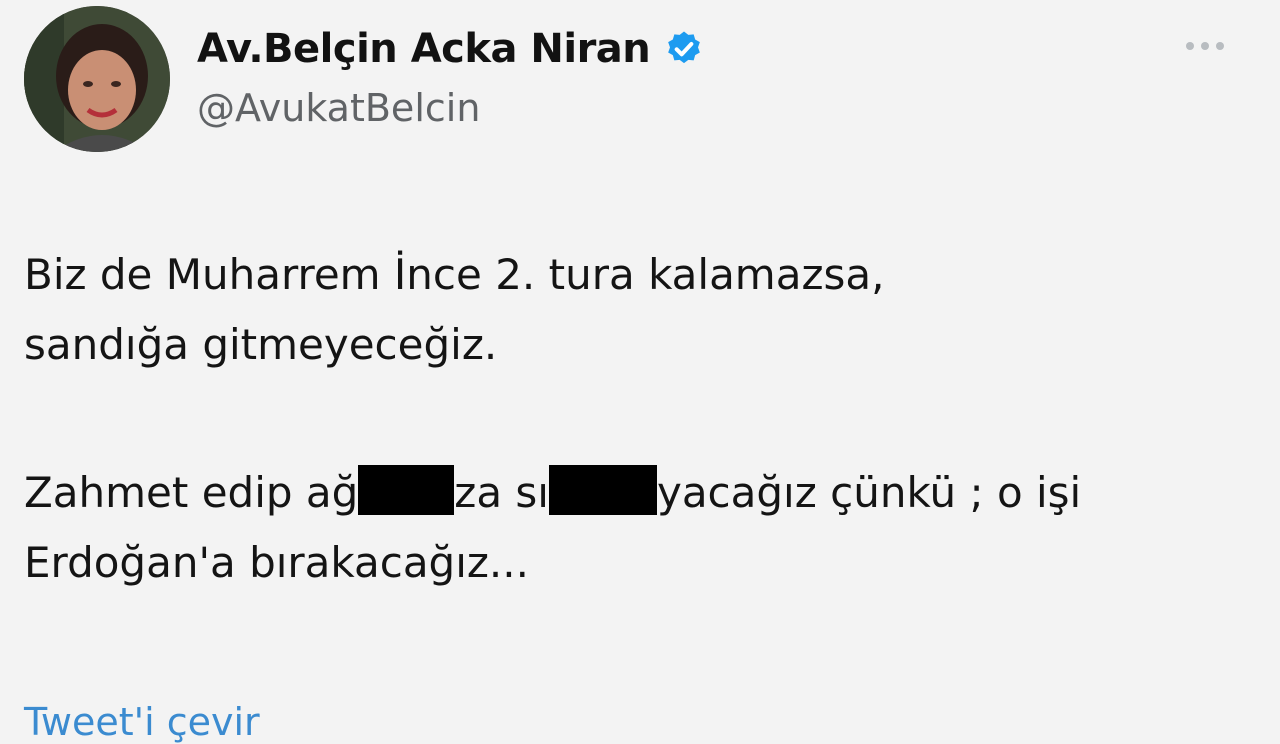 The width and height of the screenshot is (1280, 744). Describe the element at coordinates (338, 108) in the screenshot. I see `author-handle: @AvukatBelcin` at that location.